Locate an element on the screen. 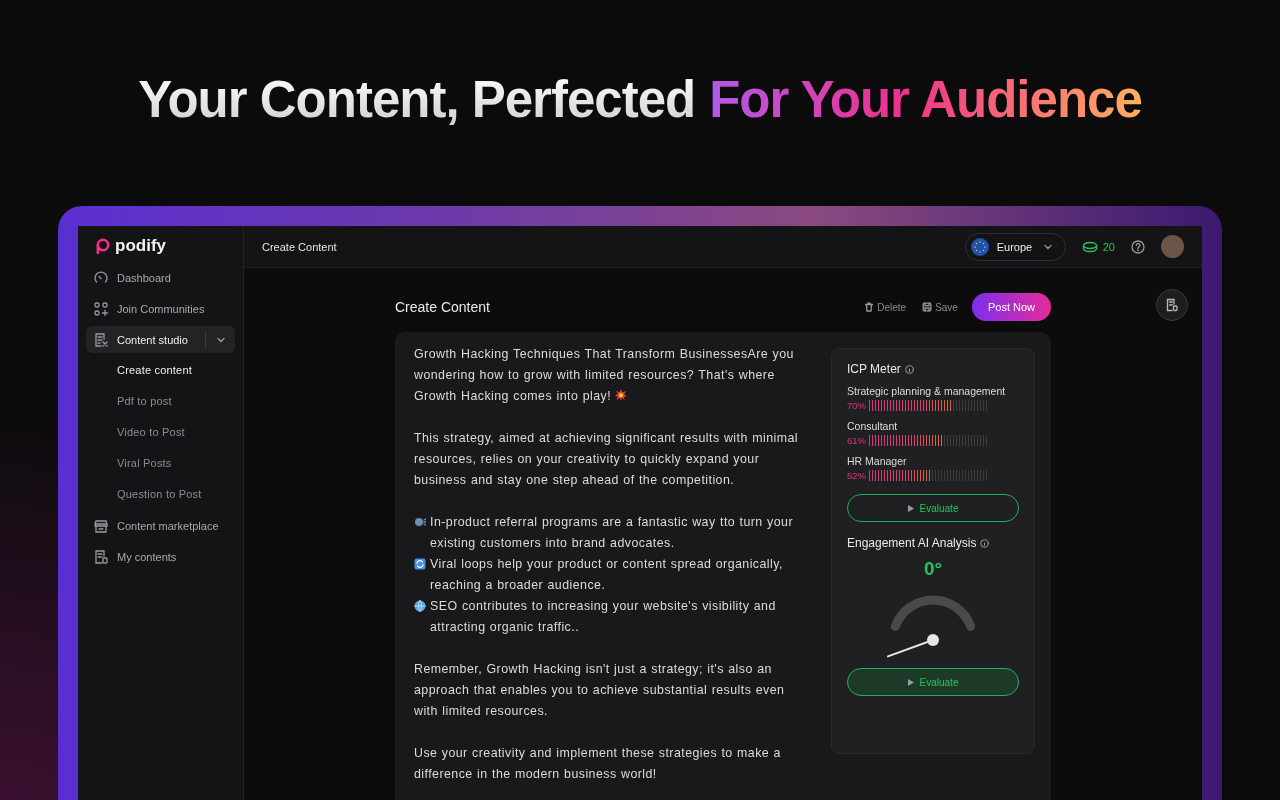  post-paragraph: Growth Hacking Techniques That Transform BusinessesAre you wondering how to grow with limited resources? That's where Growth Hacking comes into play! is located at coordinates (604, 375).